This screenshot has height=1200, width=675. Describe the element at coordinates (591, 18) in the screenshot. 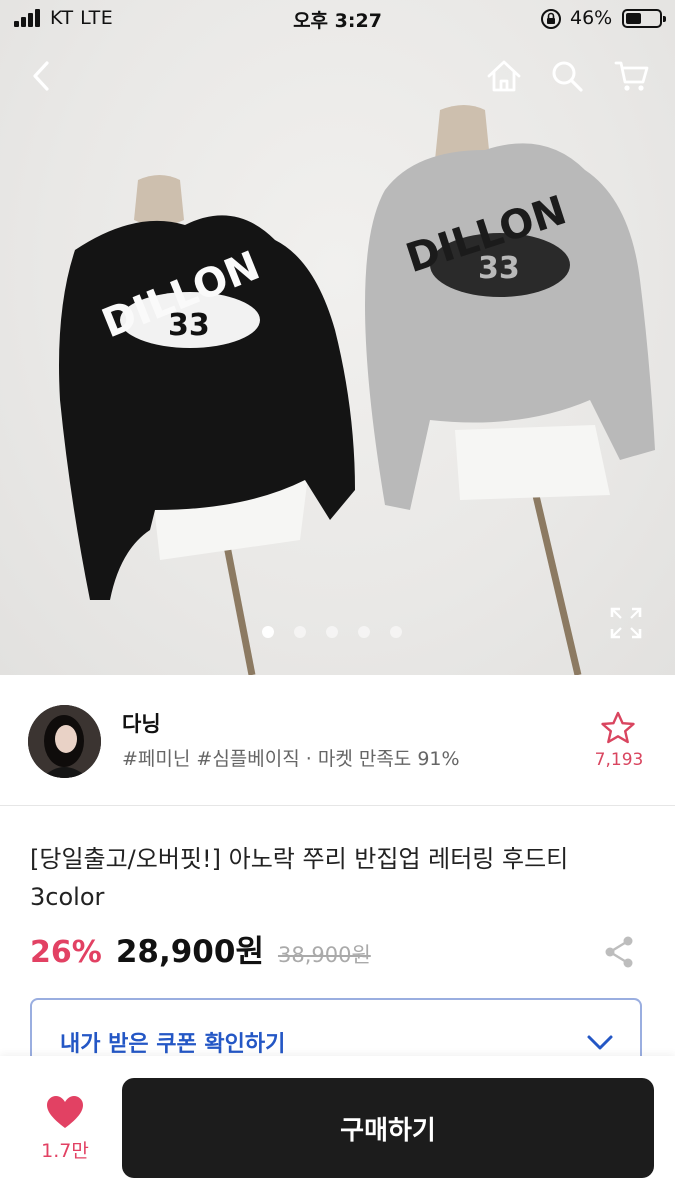

I see `battery-percent: 46%` at that location.